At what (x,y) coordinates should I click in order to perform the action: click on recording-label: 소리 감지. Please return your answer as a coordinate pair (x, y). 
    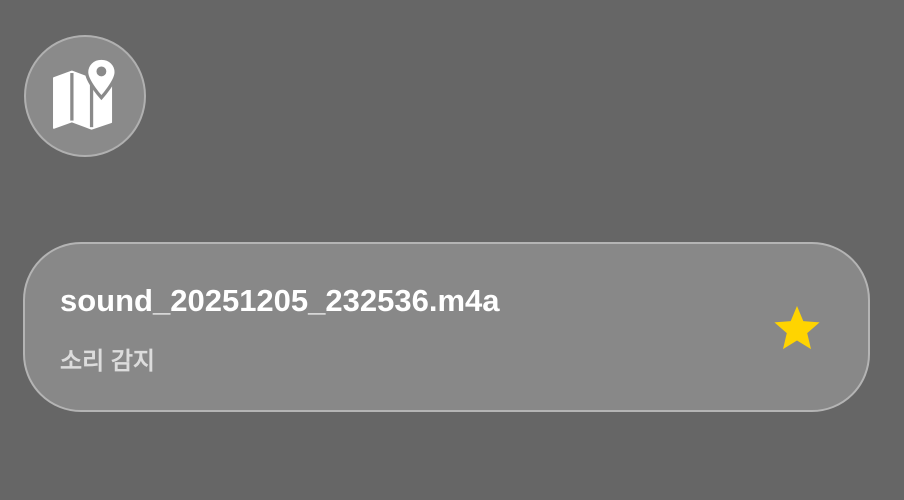
    Looking at the image, I should click on (107, 361).